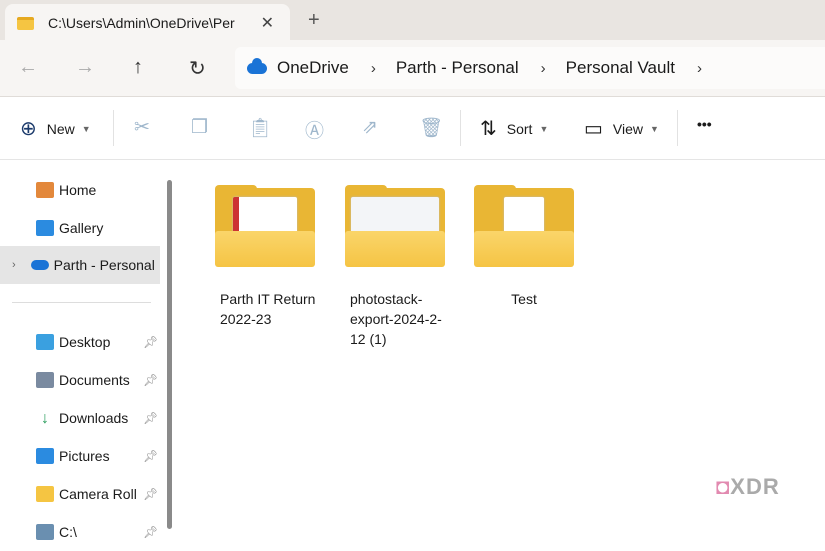  I want to click on sidebar-item-home: Home, so click(80, 190).